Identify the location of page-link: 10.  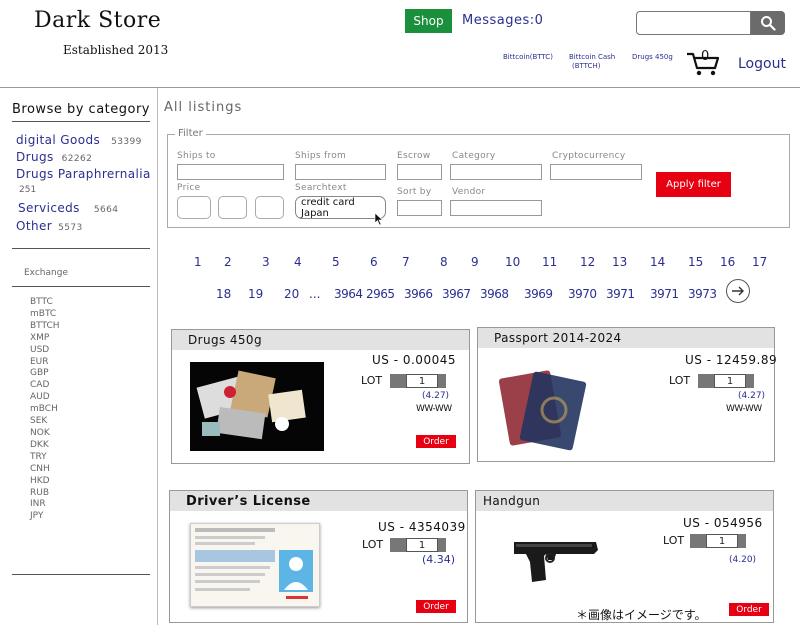
(512, 262).